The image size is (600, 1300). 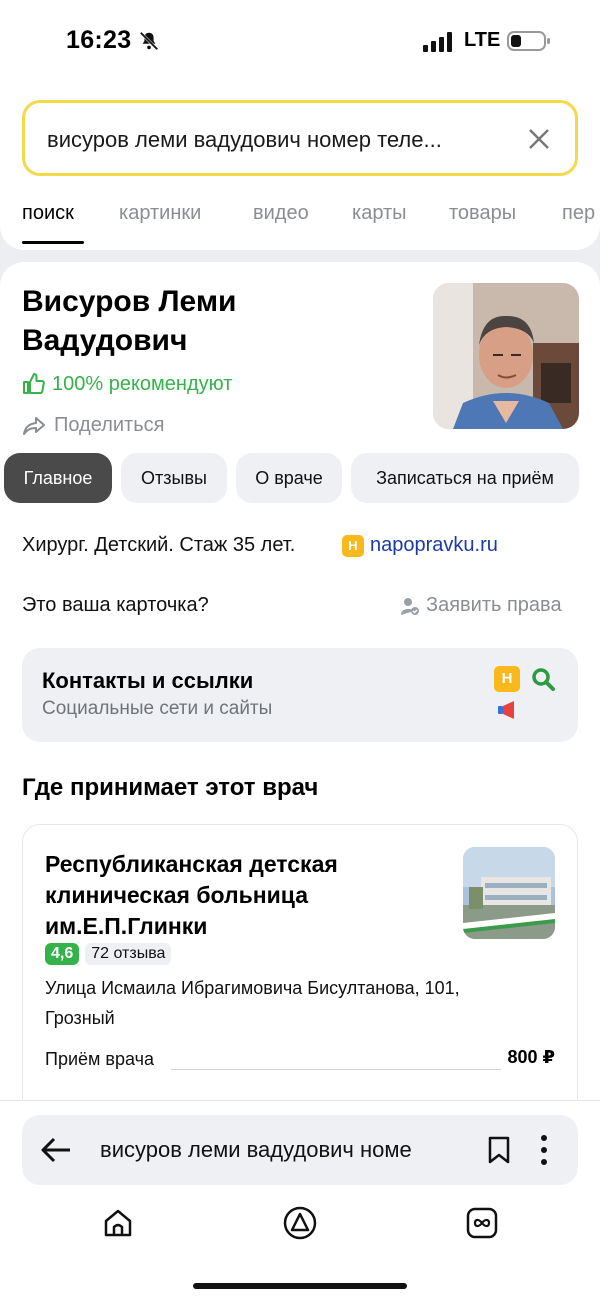 What do you see at coordinates (528, 41) in the screenshot?
I see `battery-icon` at bounding box center [528, 41].